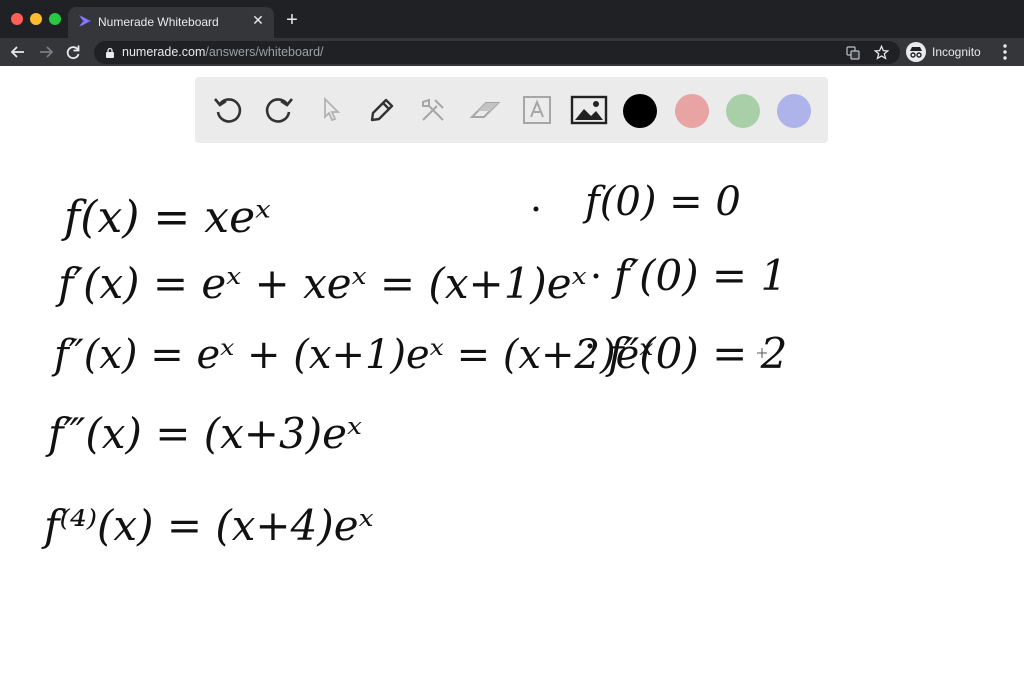 Image resolution: width=1024 pixels, height=696 pixels. I want to click on image-icon, so click(589, 110).